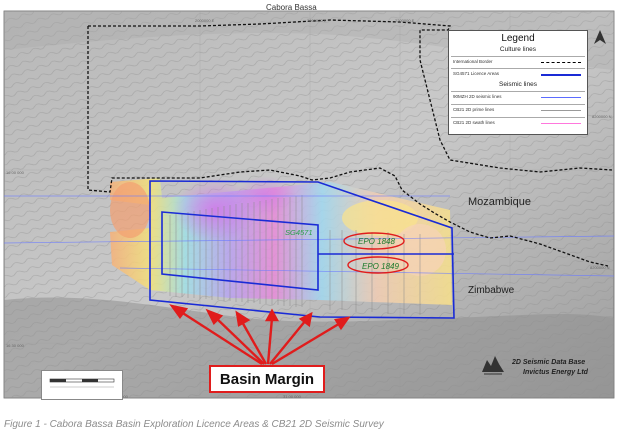 This screenshot has width=619, height=447. I want to click on brand-line-2: Invictus Energy Ltd, so click(555, 372).